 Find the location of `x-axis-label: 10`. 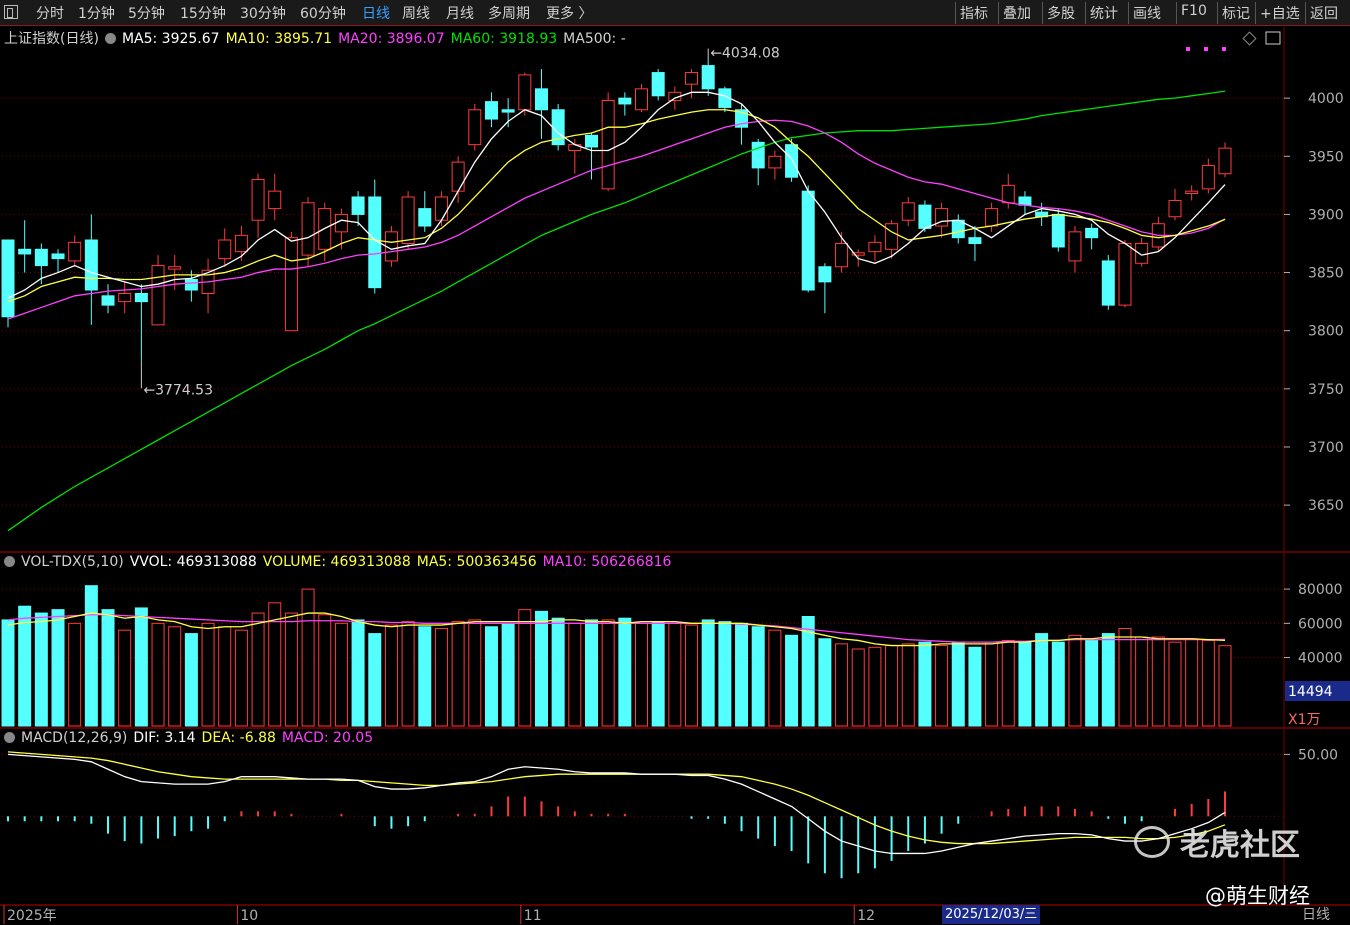

x-axis-label: 10 is located at coordinates (249, 916).